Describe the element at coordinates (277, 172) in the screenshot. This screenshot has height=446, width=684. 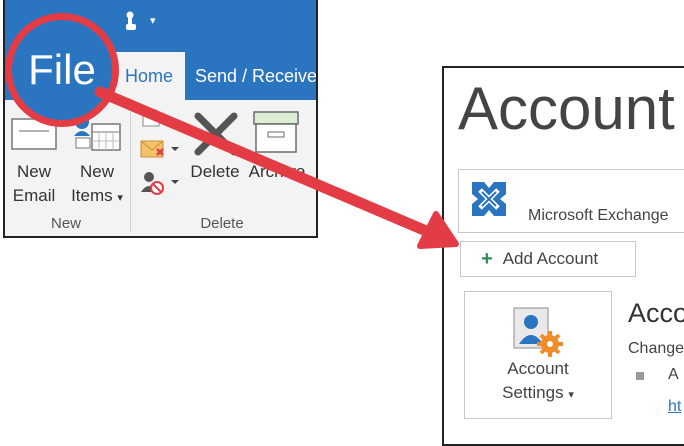
I see `archive-button: Archive` at that location.